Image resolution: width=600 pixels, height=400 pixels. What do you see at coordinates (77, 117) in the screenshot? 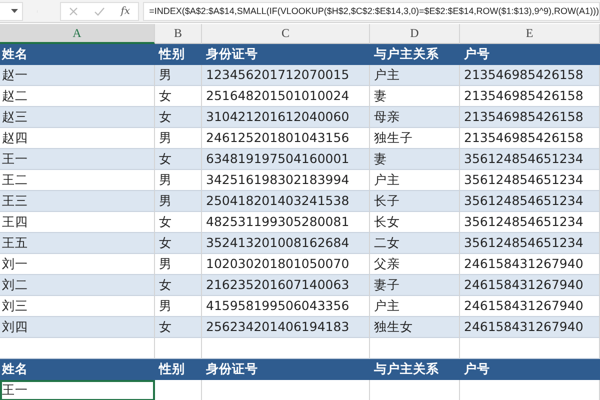
I see `table-cell: 赵三` at bounding box center [77, 117].